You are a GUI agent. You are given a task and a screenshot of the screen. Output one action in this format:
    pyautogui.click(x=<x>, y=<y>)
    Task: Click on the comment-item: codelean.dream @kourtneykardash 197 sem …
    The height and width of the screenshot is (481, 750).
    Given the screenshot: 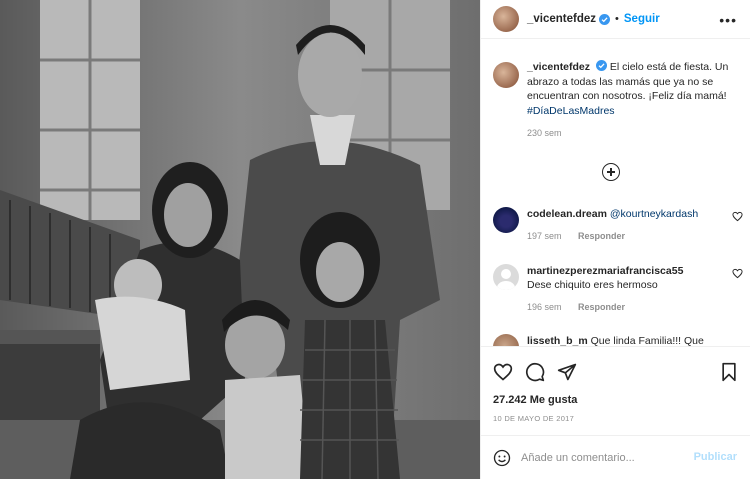 What is the action you would take?
    pyautogui.click(x=618, y=225)
    